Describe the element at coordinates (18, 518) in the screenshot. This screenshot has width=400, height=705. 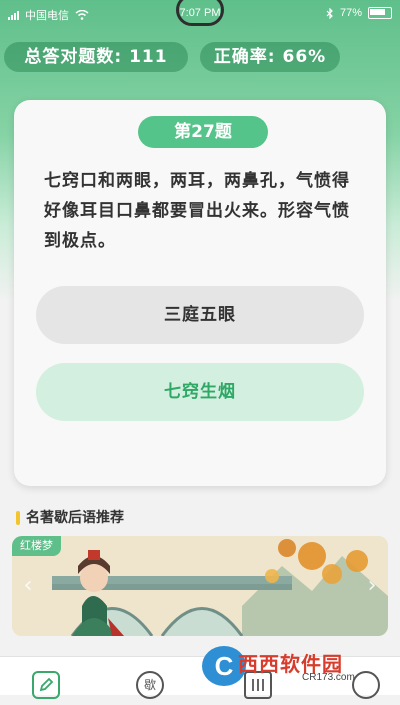
I see `section-accent-bar` at that location.